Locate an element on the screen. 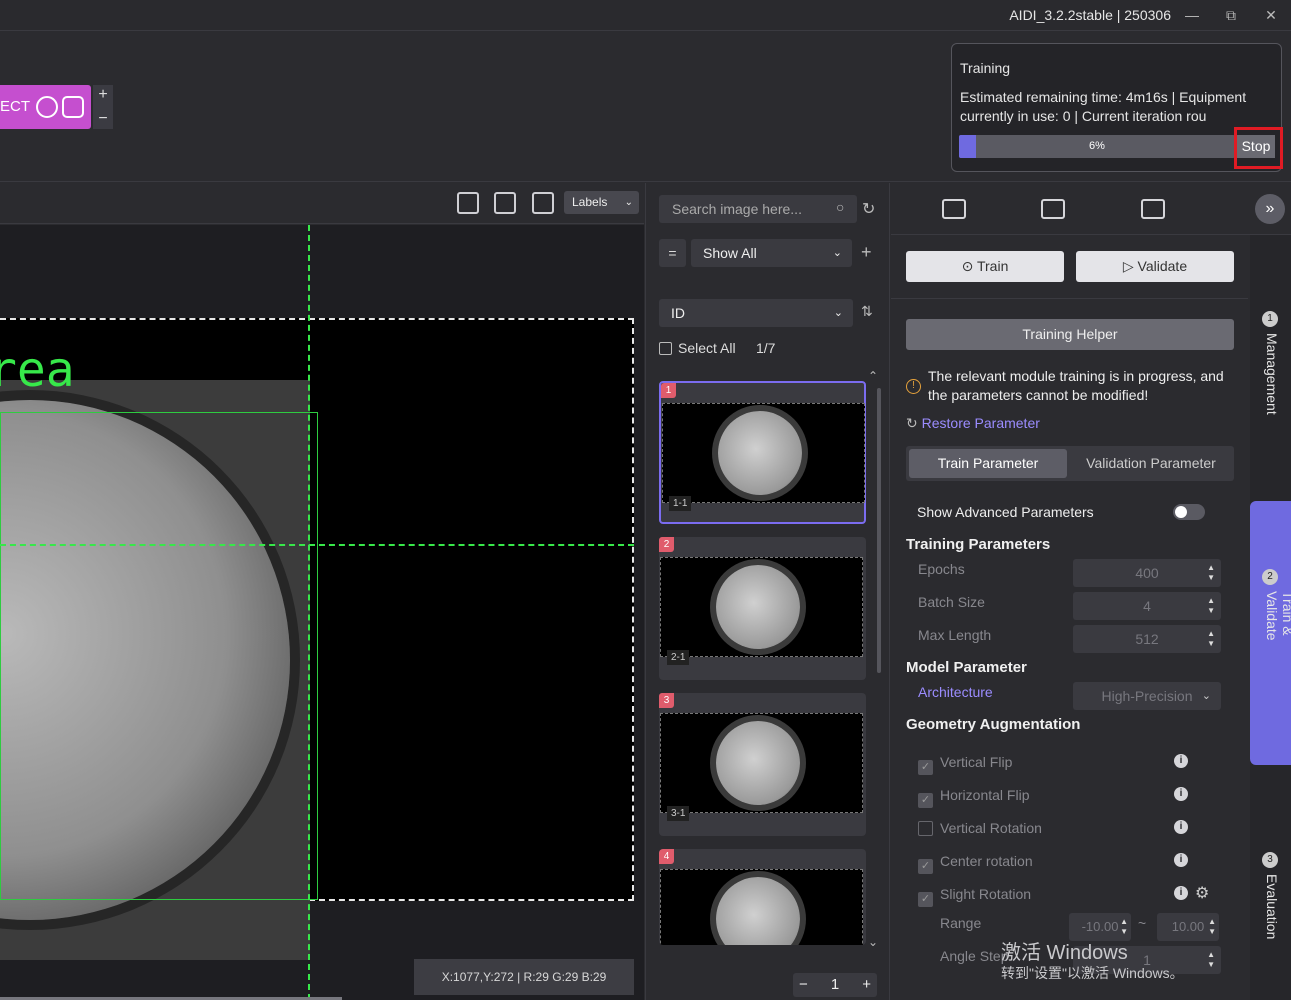 The width and height of the screenshot is (1291, 1000). filter-operator-button: = is located at coordinates (672, 253).